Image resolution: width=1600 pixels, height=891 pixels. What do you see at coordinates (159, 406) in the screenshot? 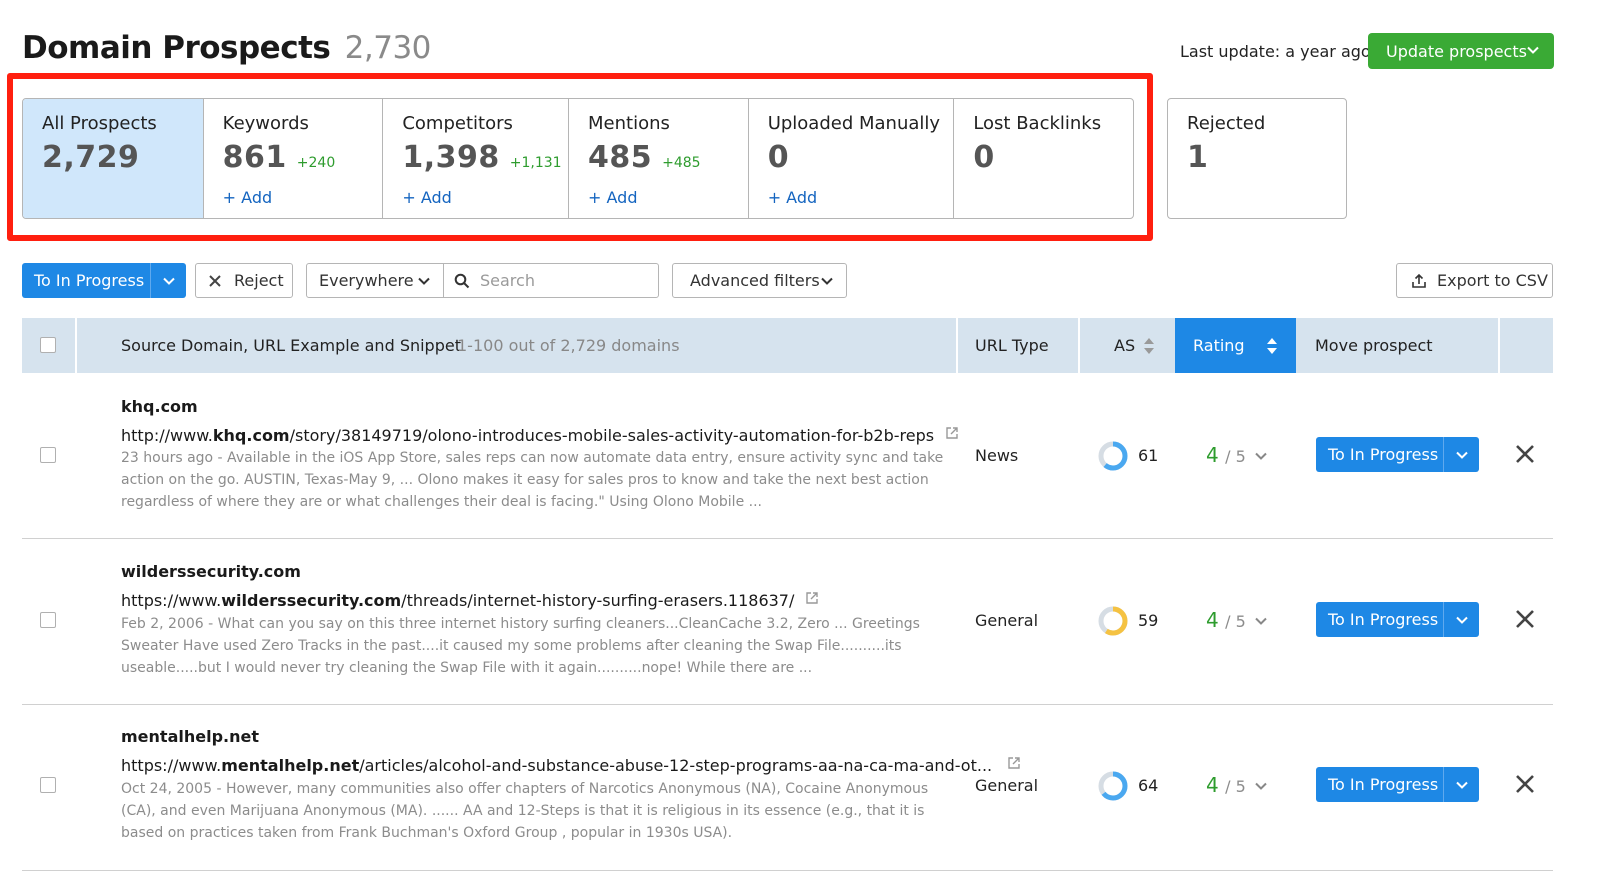
I see `row-domain: khq.com` at bounding box center [159, 406].